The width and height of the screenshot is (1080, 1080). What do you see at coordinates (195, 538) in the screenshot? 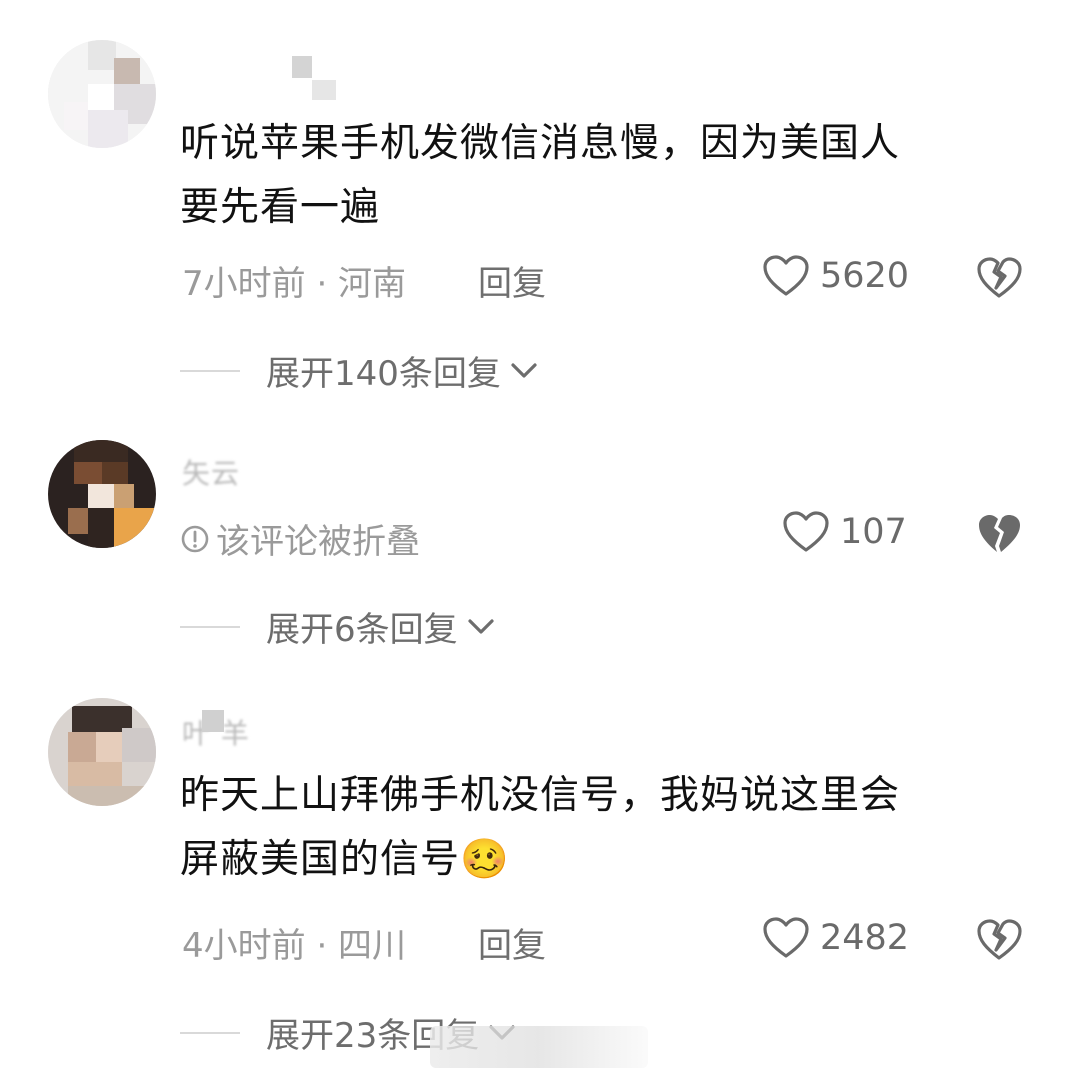
I see `info-circle-icon` at bounding box center [195, 538].